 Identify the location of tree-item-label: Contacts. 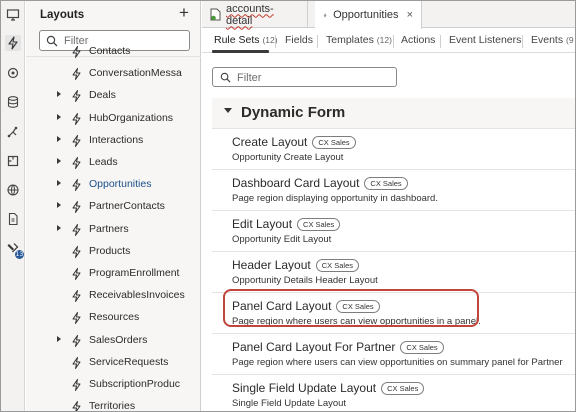
(110, 51).